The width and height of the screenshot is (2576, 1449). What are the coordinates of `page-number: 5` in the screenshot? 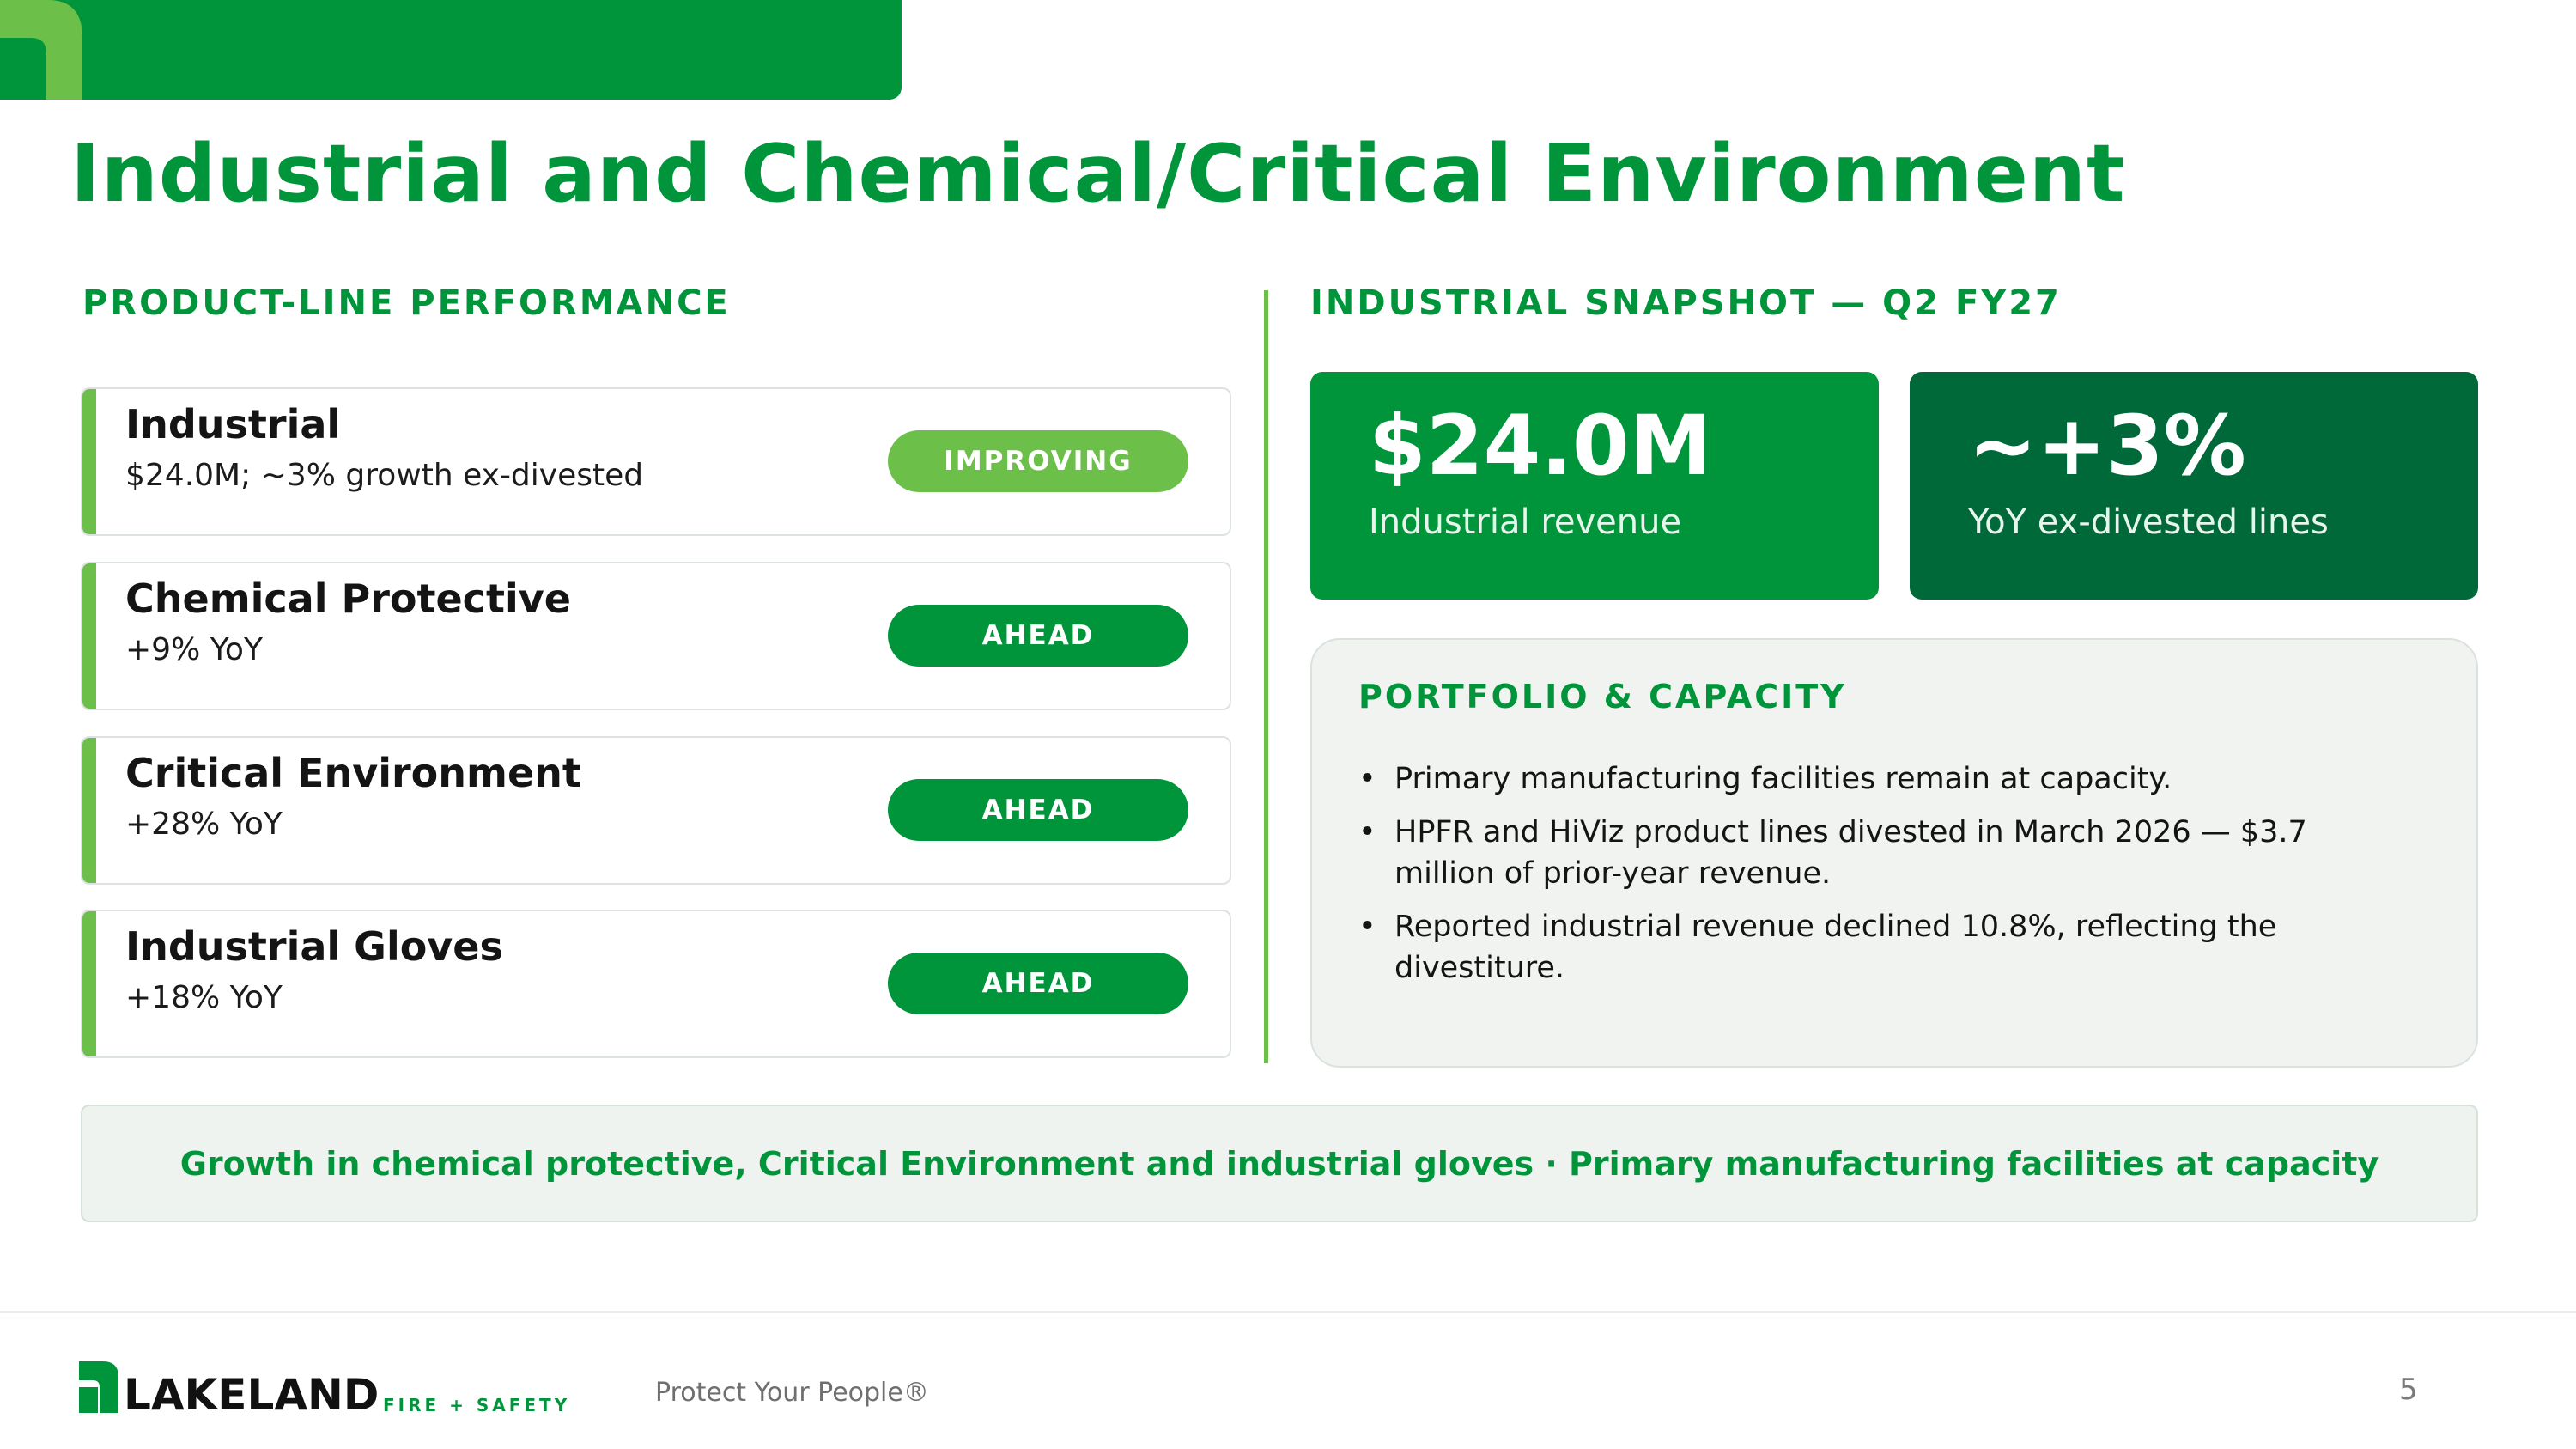 It's located at (2408, 1390).